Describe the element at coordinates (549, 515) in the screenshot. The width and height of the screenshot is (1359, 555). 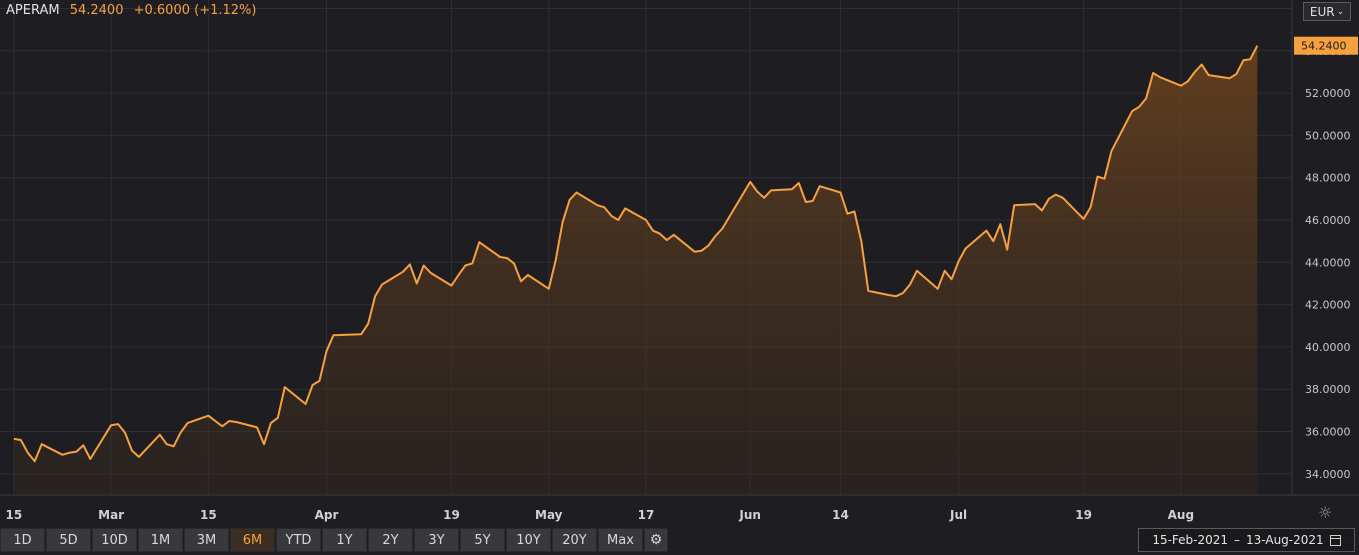
I see `x-tick-label: May` at that location.